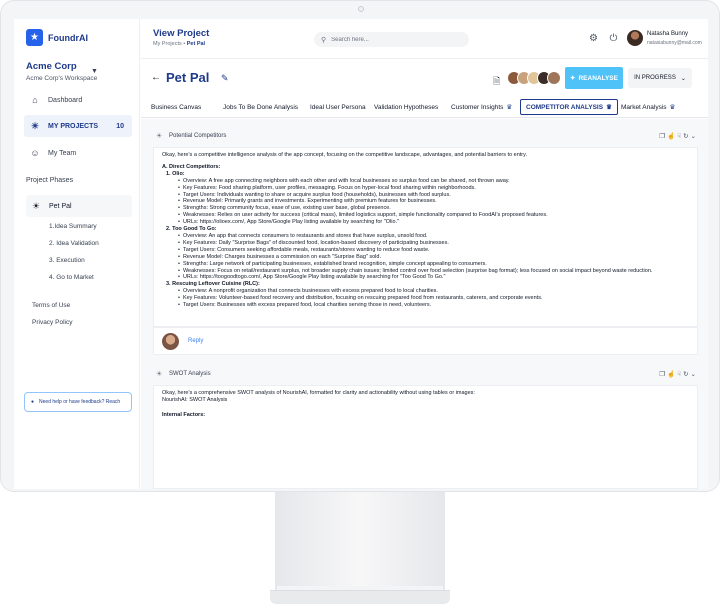 This screenshot has height=606, width=720. Describe the element at coordinates (554, 78) in the screenshot. I see `team-avatar` at that location.